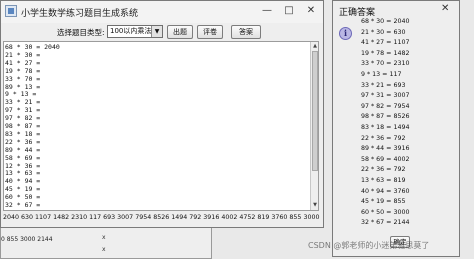 The width and height of the screenshot is (474, 259). What do you see at coordinates (314, 46) in the screenshot?
I see `scroll-up-icon: ▲` at bounding box center [314, 46].